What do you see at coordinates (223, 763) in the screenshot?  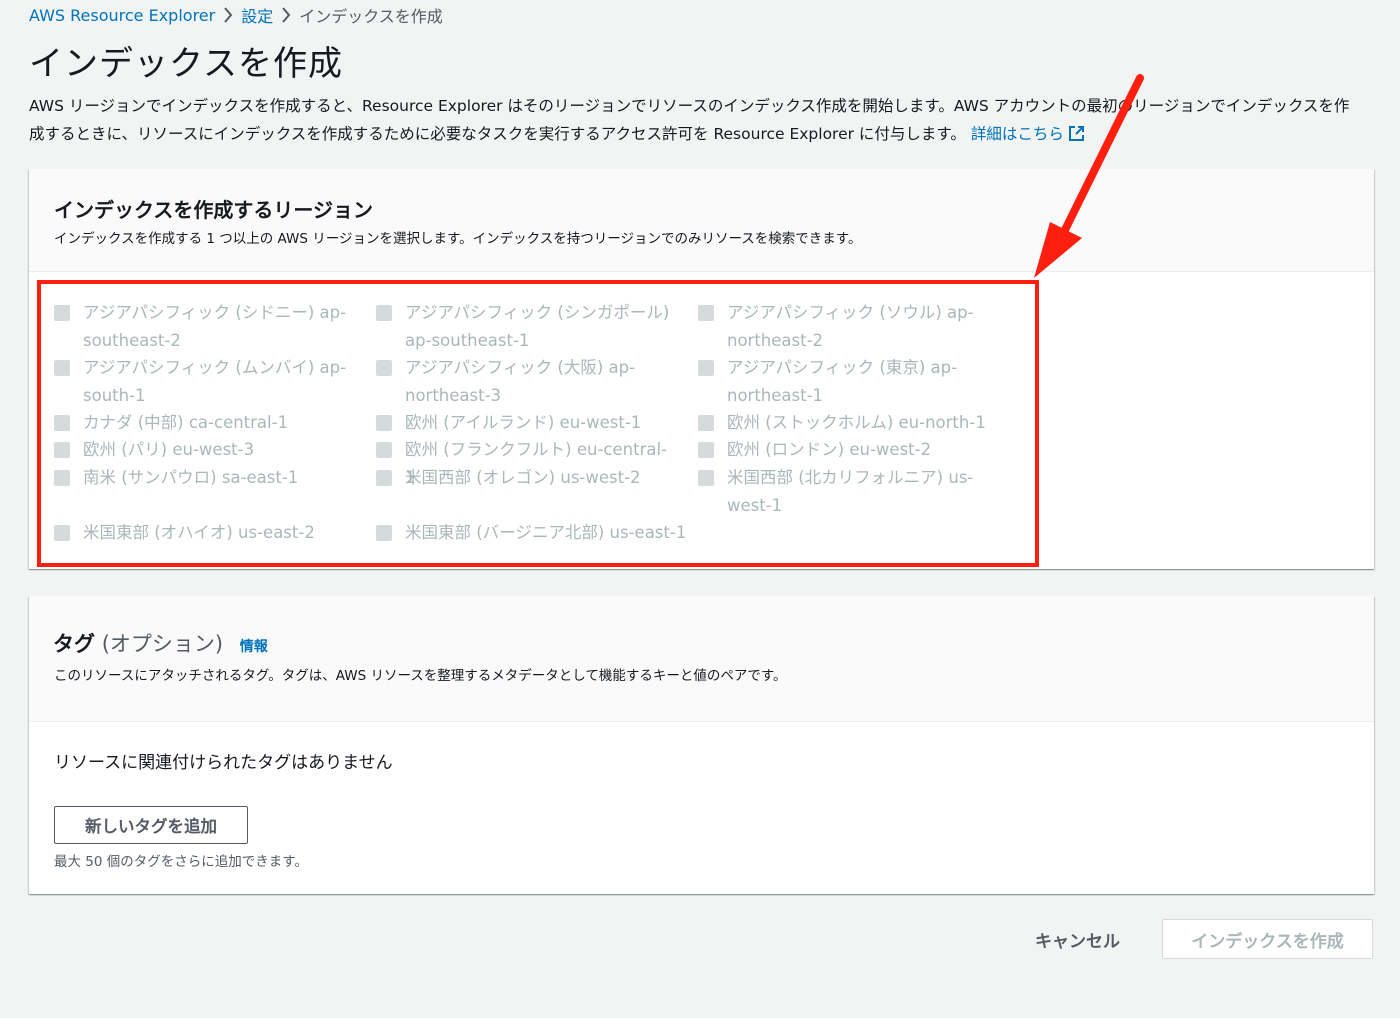 I see `no-tags-message: リソースに関連付けられたタグはありません` at bounding box center [223, 763].